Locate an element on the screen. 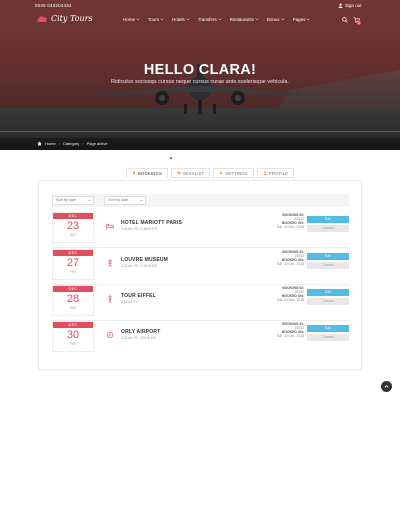 Image resolution: width=400 pixels, height=505 pixels. tab-settings: SETTINGS is located at coordinates (233, 173).